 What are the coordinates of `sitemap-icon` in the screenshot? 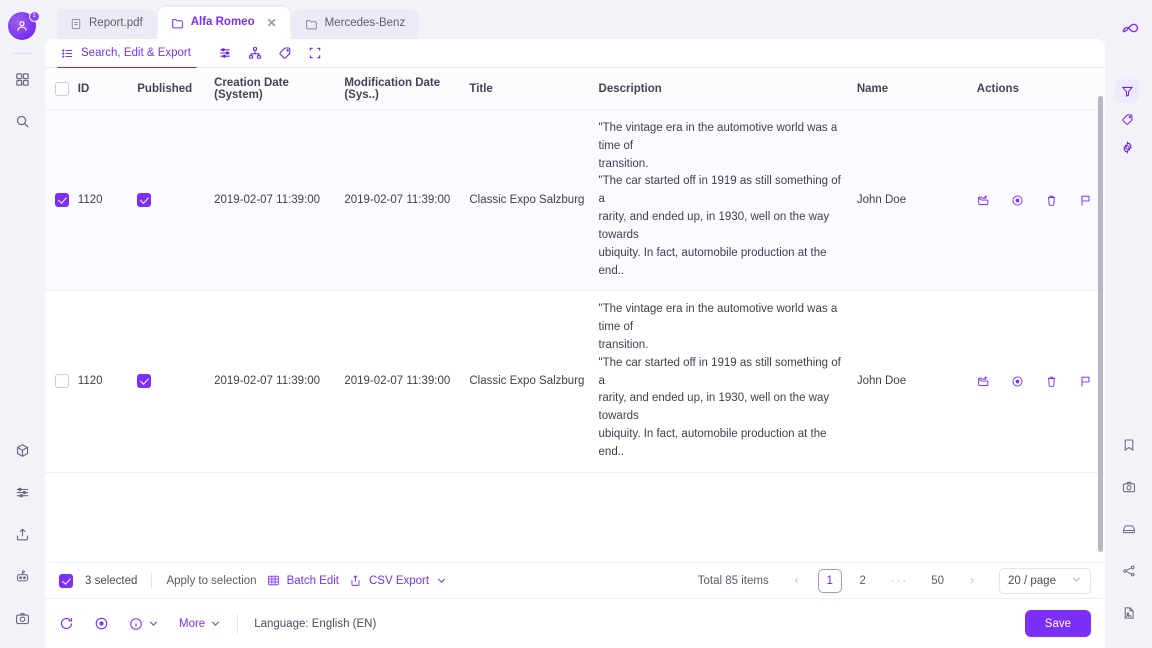 It's located at (255, 53).